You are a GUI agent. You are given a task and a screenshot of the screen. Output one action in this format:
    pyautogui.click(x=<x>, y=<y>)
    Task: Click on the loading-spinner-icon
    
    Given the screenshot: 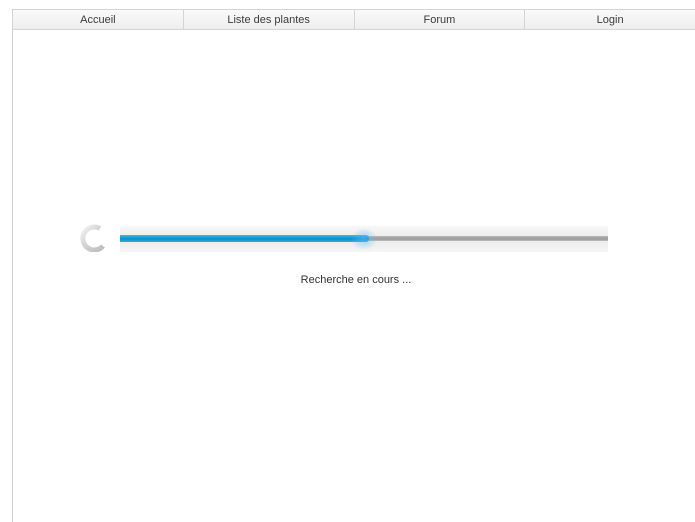 What is the action you would take?
    pyautogui.click(x=93, y=237)
    